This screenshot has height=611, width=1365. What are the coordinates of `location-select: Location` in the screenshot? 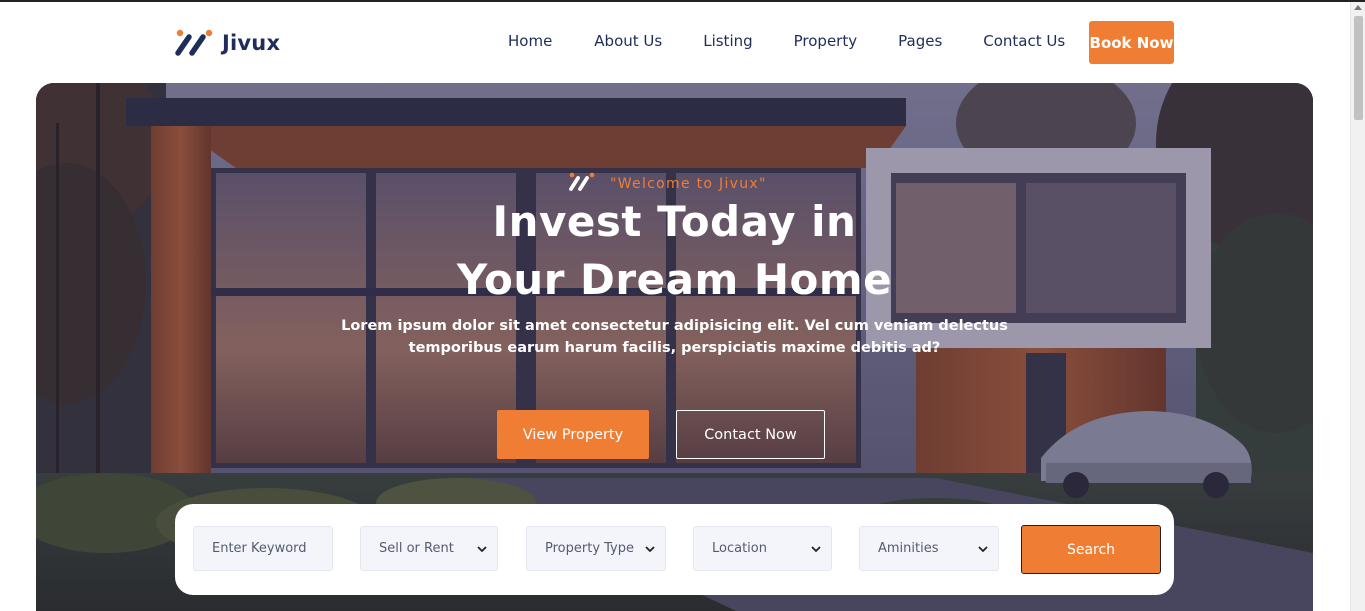 It's located at (762, 548).